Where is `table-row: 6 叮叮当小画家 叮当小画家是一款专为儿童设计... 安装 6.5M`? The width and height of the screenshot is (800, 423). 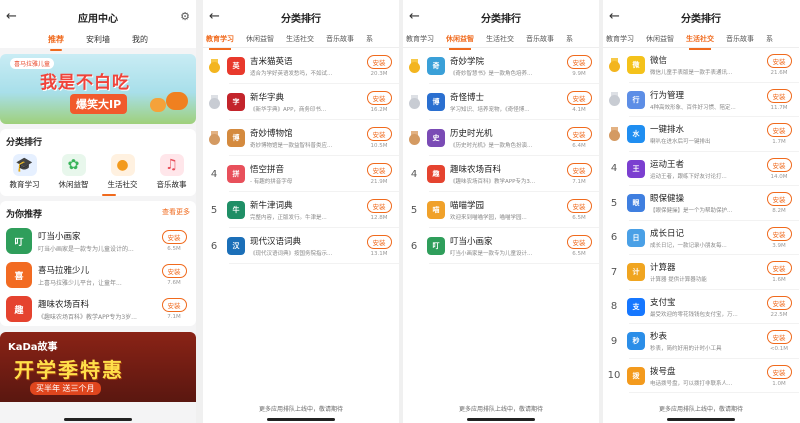 table-row: 6 叮叮当小画家 叮当小画家是一款专为儿童设计... 安装 6.5M is located at coordinates (501, 246).